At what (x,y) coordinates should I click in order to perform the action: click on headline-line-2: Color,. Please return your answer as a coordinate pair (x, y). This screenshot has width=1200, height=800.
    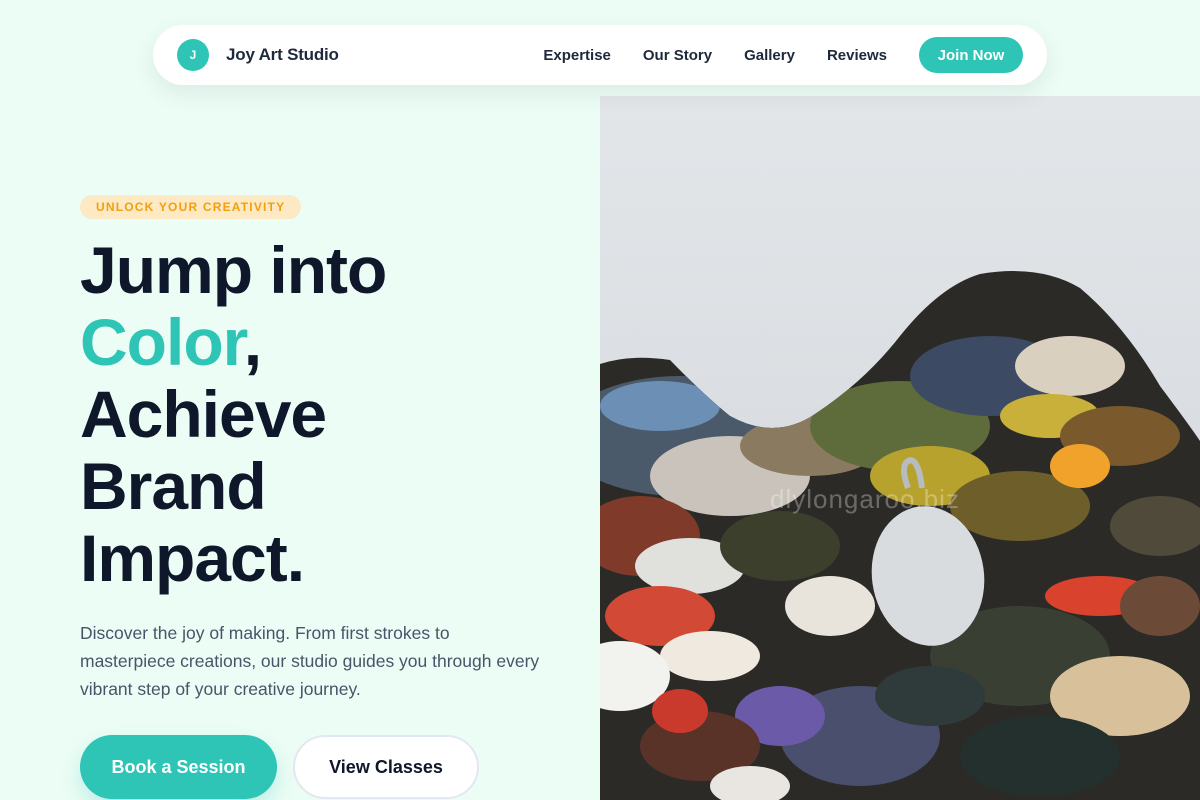
    Looking at the image, I should click on (330, 342).